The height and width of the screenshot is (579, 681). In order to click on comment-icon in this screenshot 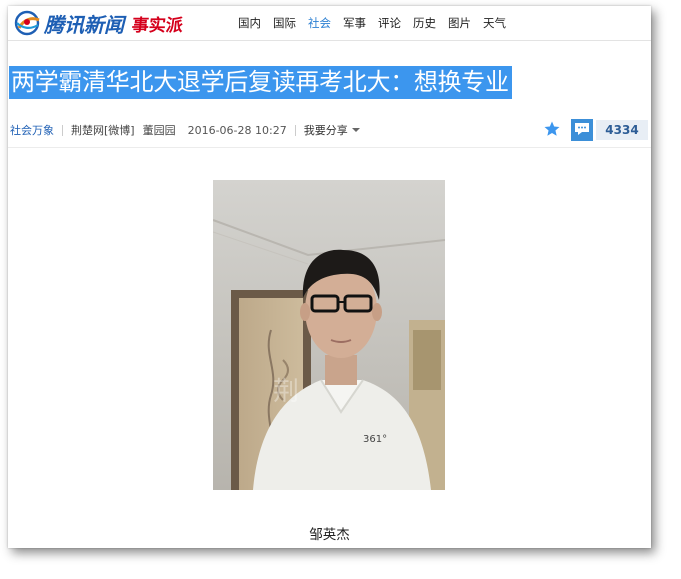, I will do `click(582, 130)`.